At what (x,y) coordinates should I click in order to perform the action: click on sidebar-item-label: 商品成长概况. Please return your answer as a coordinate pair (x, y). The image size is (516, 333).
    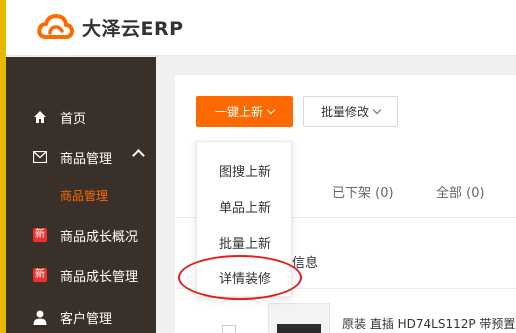
    Looking at the image, I should click on (99, 237).